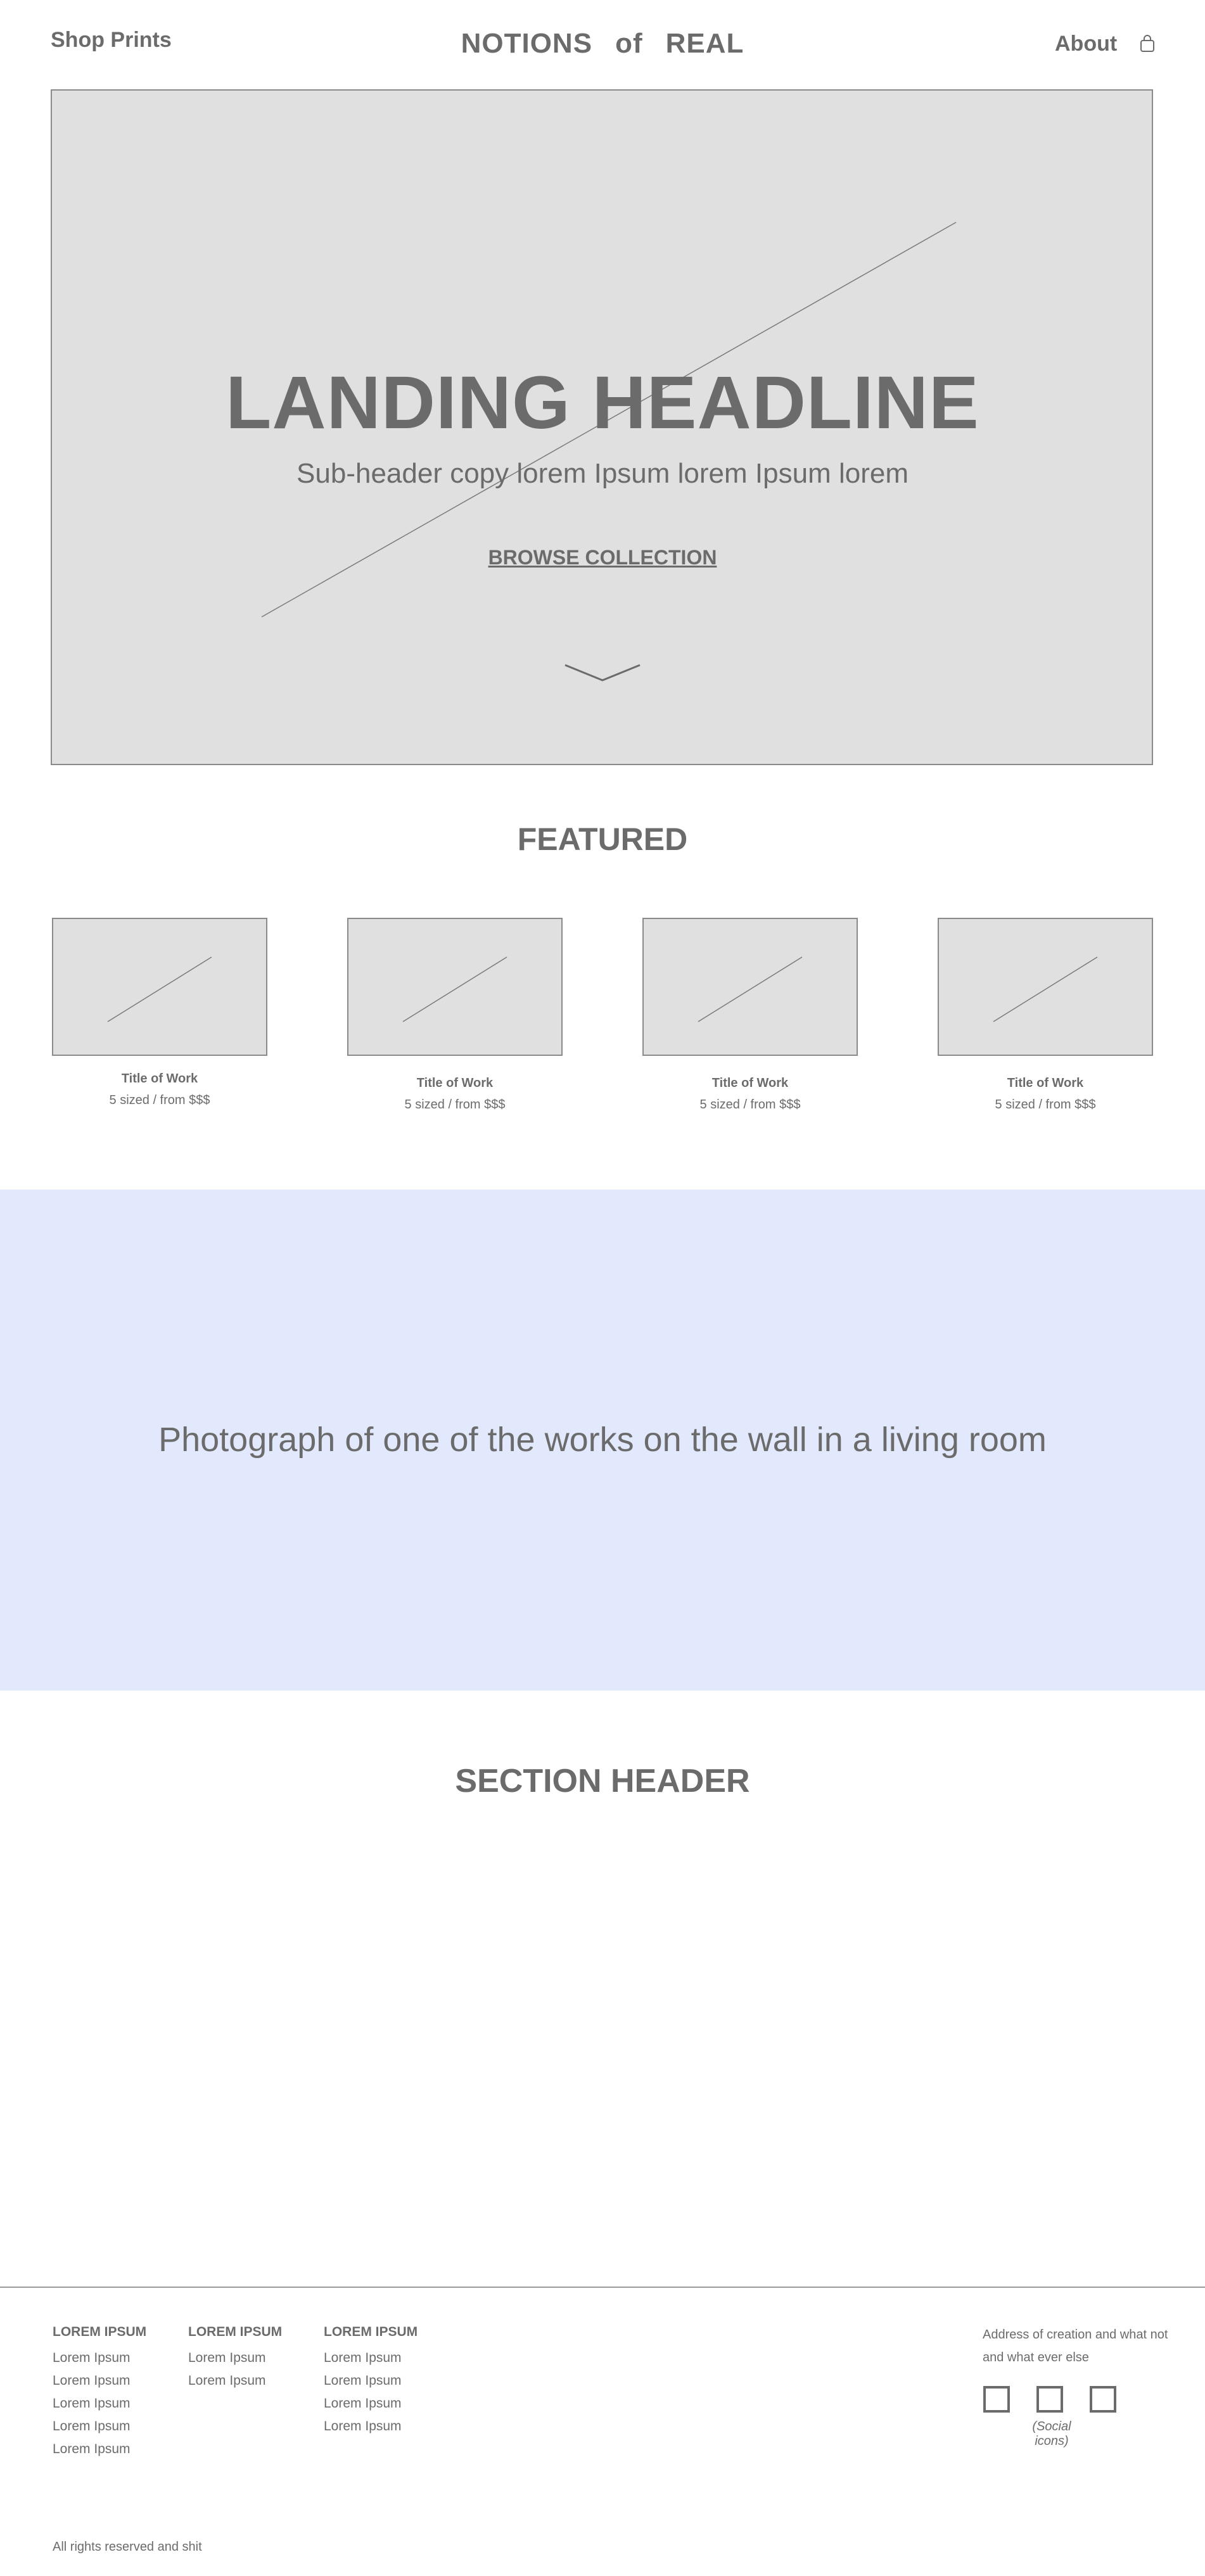 This screenshot has height=2576, width=1205. I want to click on brand-word: of, so click(629, 43).